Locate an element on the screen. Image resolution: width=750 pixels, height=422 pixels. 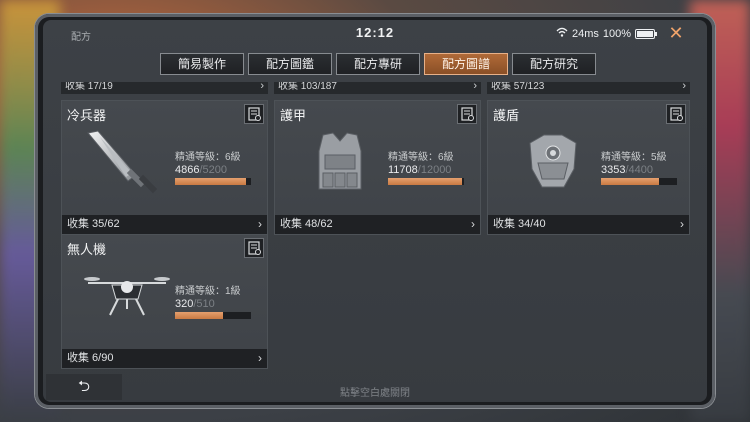
collection-label: 收集 57/123 is located at coordinates (518, 87).